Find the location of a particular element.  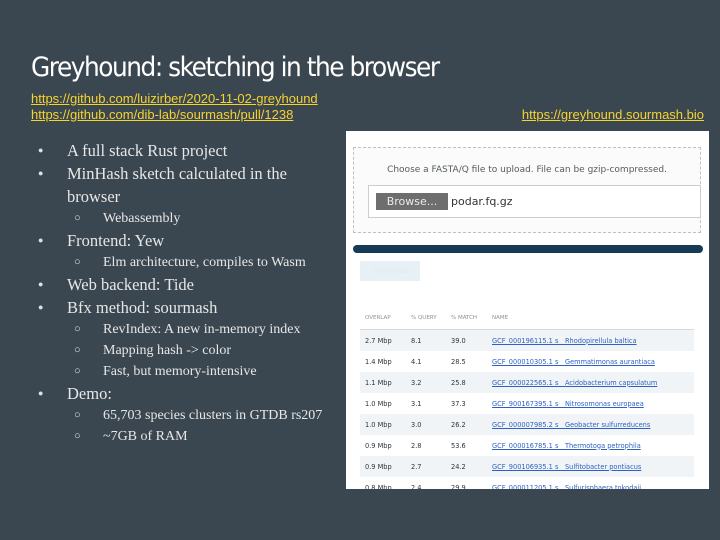

table-cell: 2.4 is located at coordinates (416, 486).